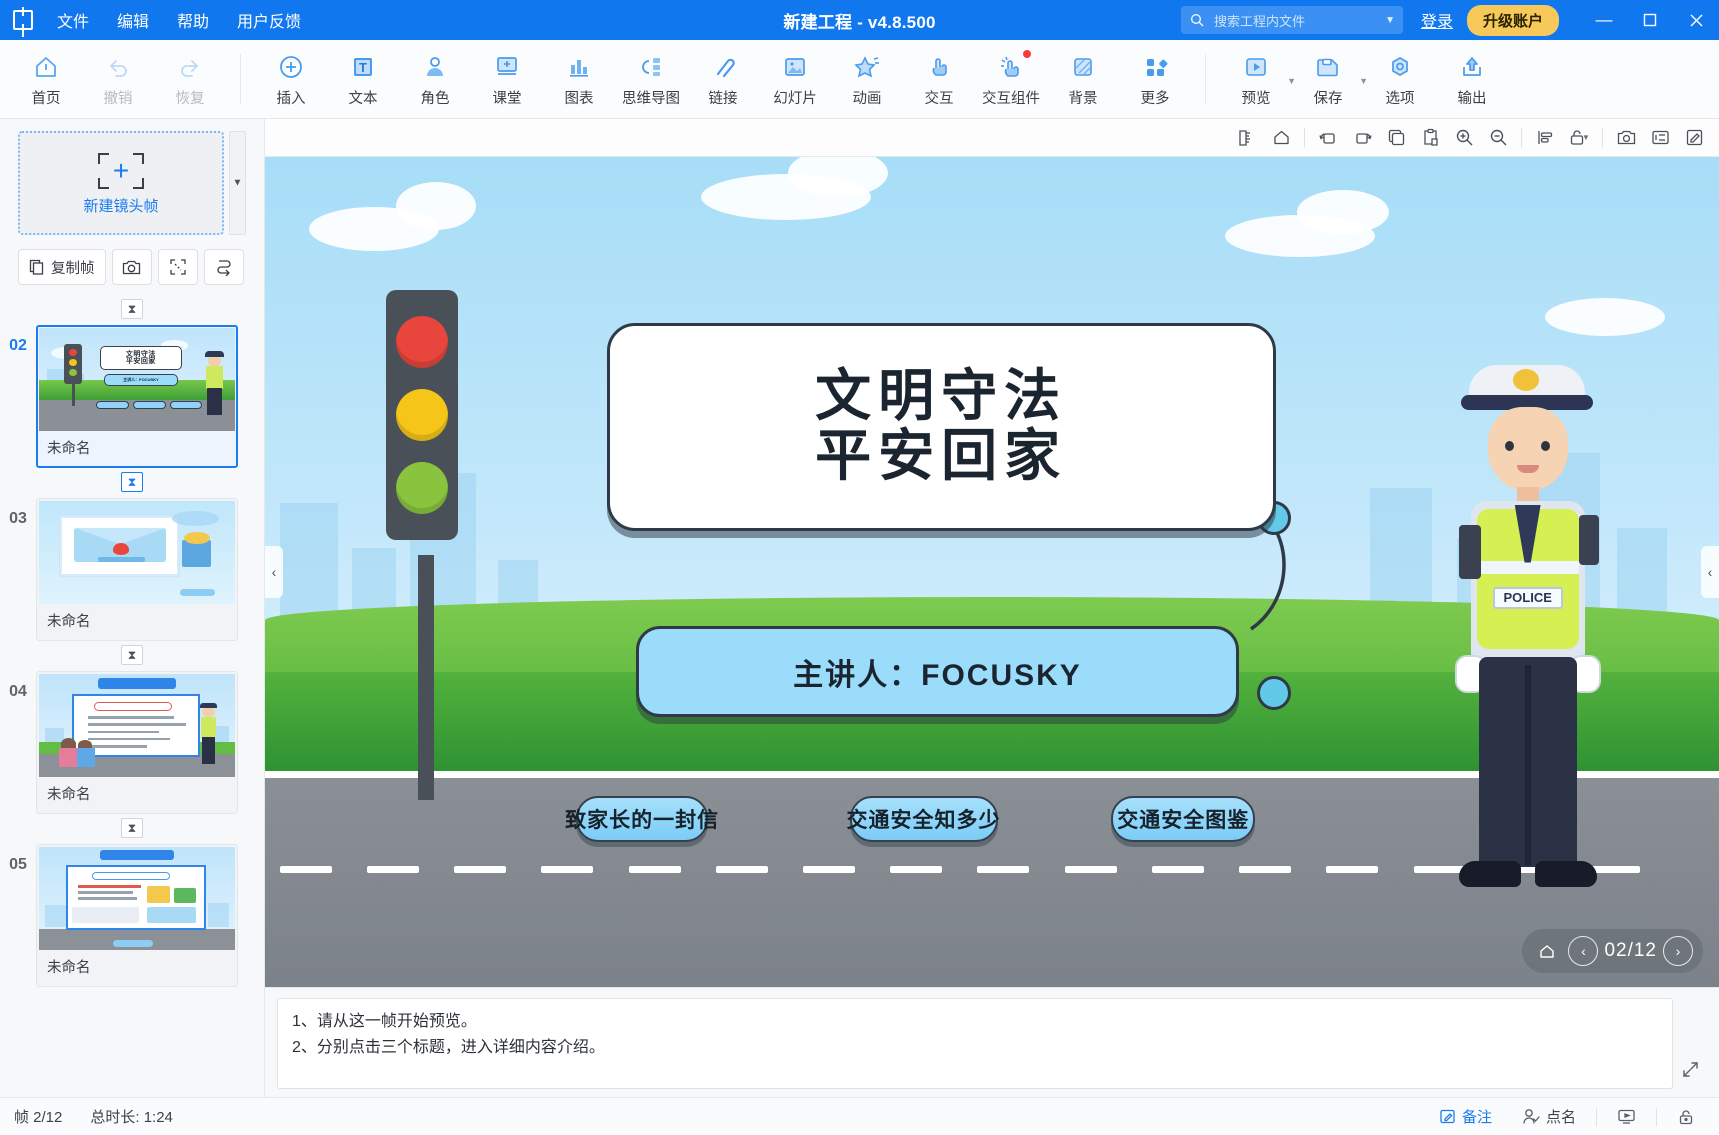  I want to click on duplicate-button, so click(1396, 138).